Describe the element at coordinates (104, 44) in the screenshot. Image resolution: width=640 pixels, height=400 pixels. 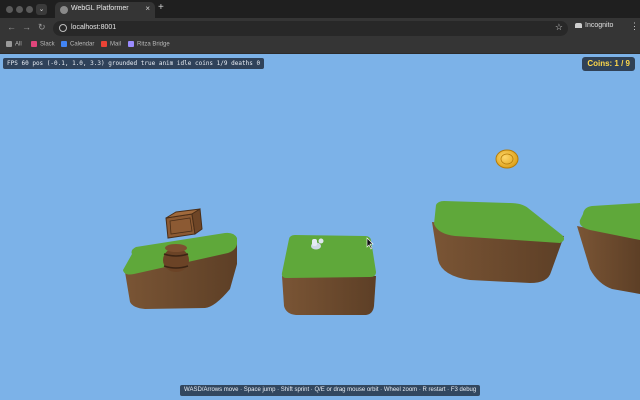
I see `gmail-icon` at that location.